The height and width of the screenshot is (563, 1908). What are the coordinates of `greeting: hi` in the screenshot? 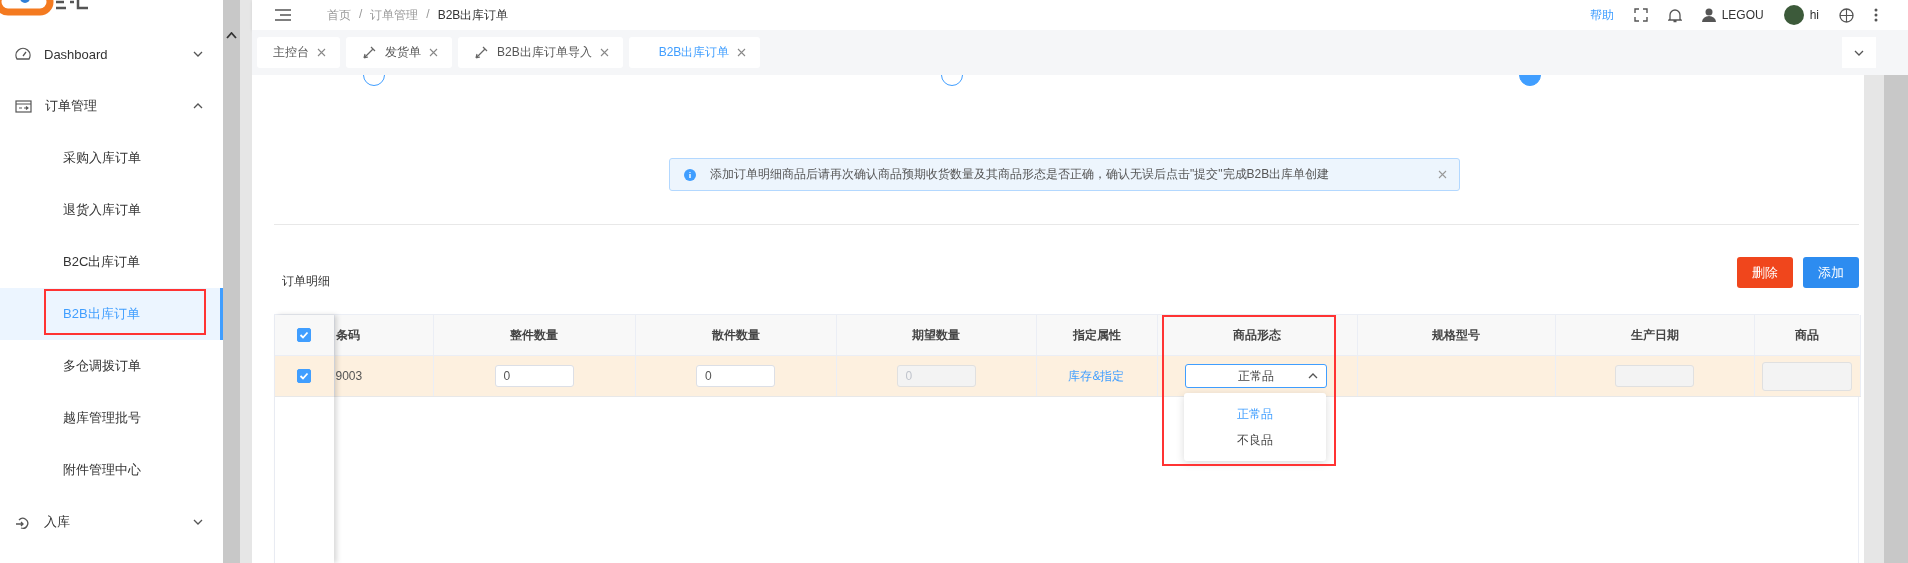 It's located at (1814, 15).